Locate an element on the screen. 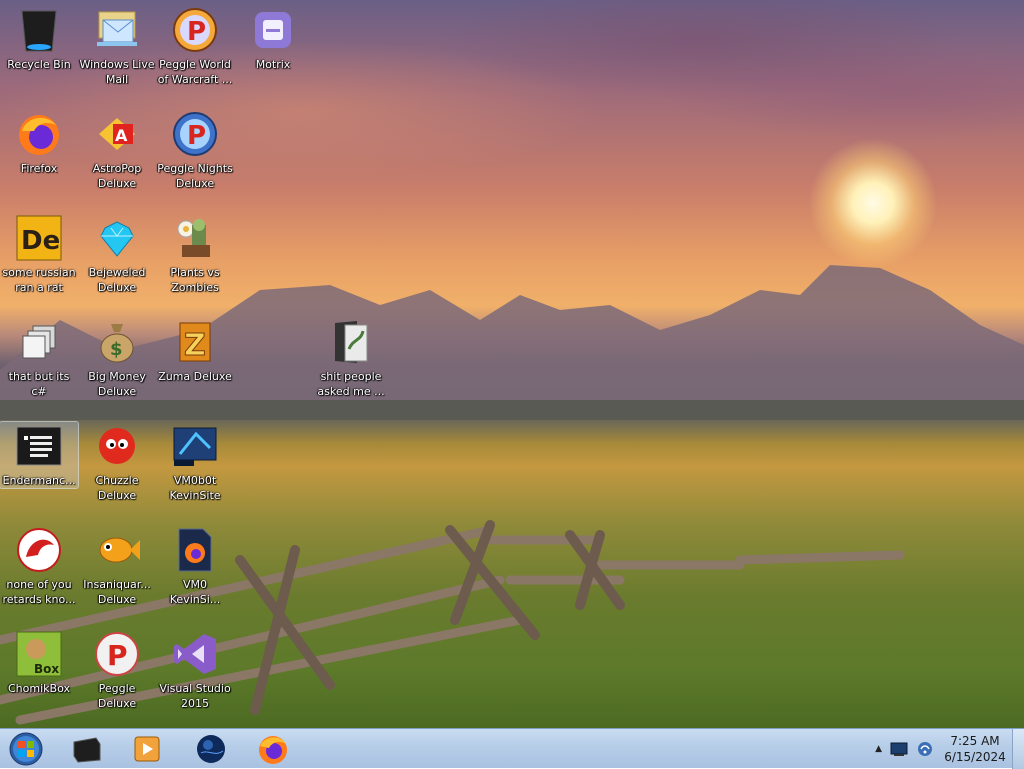  console-icon is located at coordinates (39, 446).